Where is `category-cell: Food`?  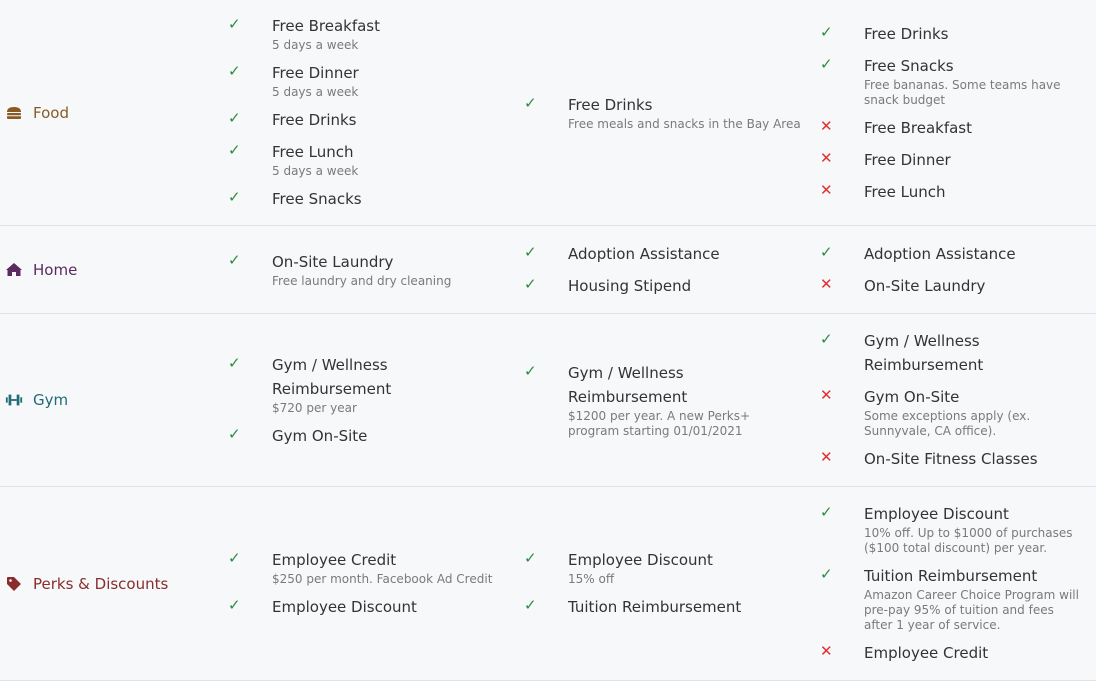
category-cell: Food is located at coordinates (114, 112).